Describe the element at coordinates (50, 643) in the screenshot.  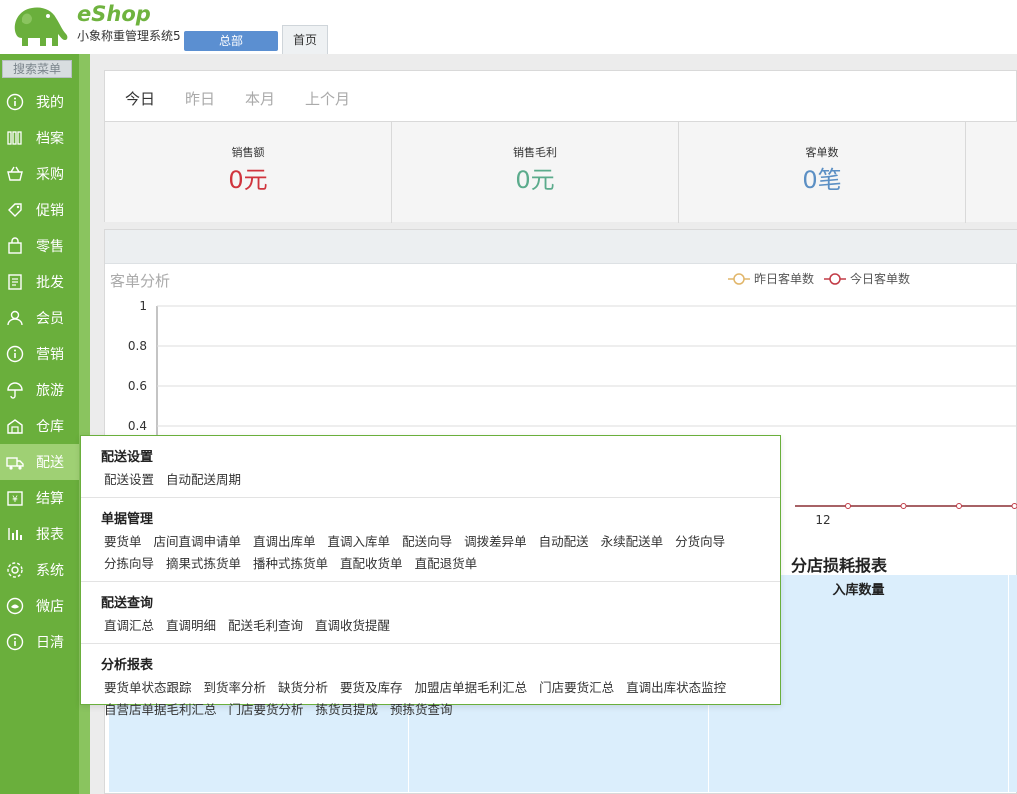
I see `sidebar-item-label: 日清` at that location.